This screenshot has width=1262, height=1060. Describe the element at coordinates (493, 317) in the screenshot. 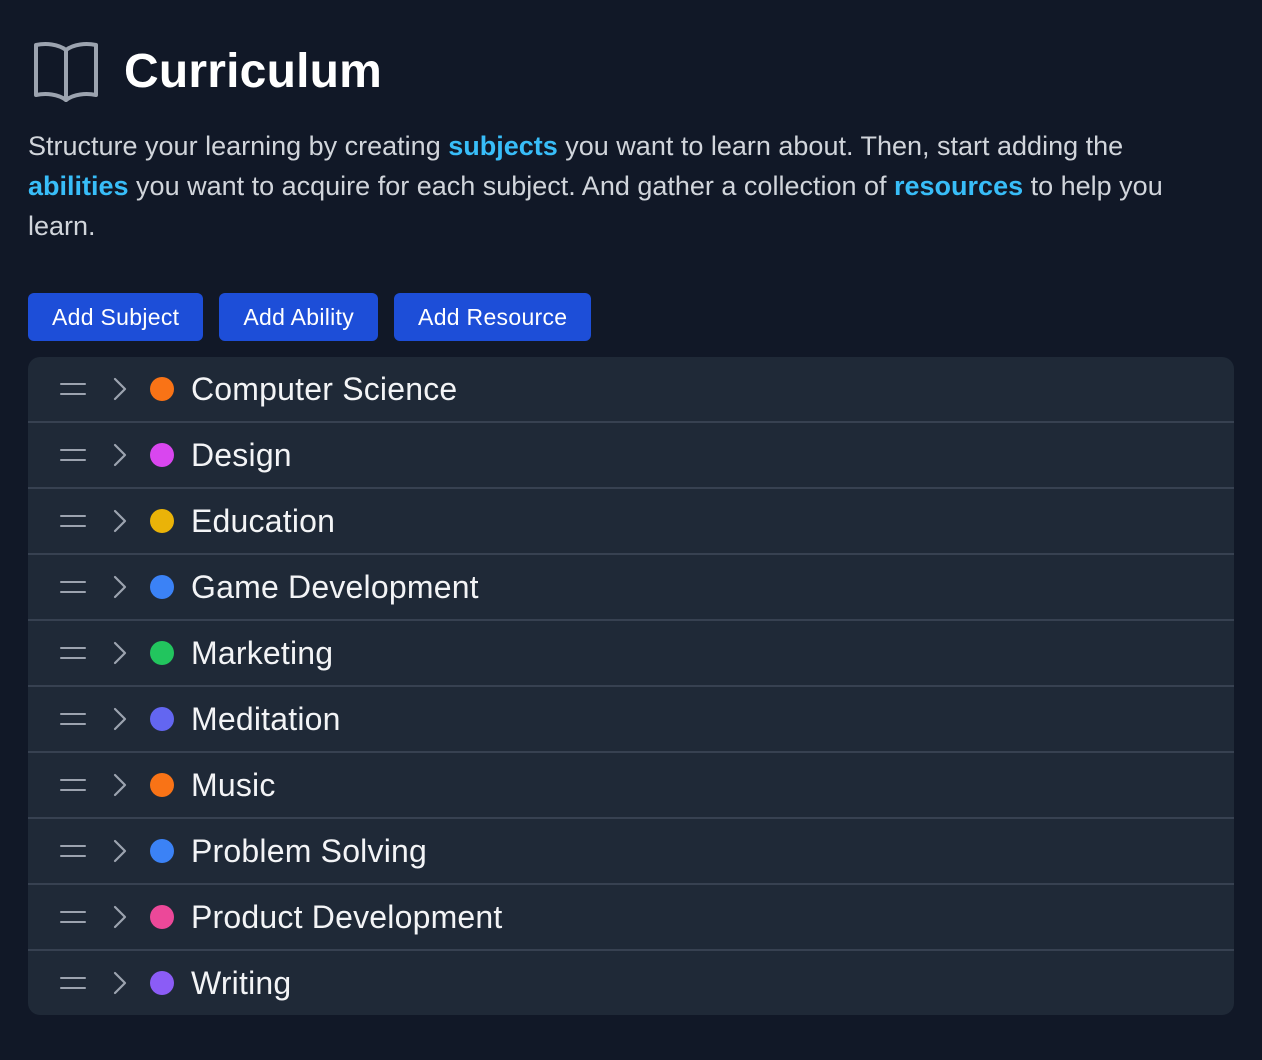

I see `add-resource-button: Add Resource` at that location.